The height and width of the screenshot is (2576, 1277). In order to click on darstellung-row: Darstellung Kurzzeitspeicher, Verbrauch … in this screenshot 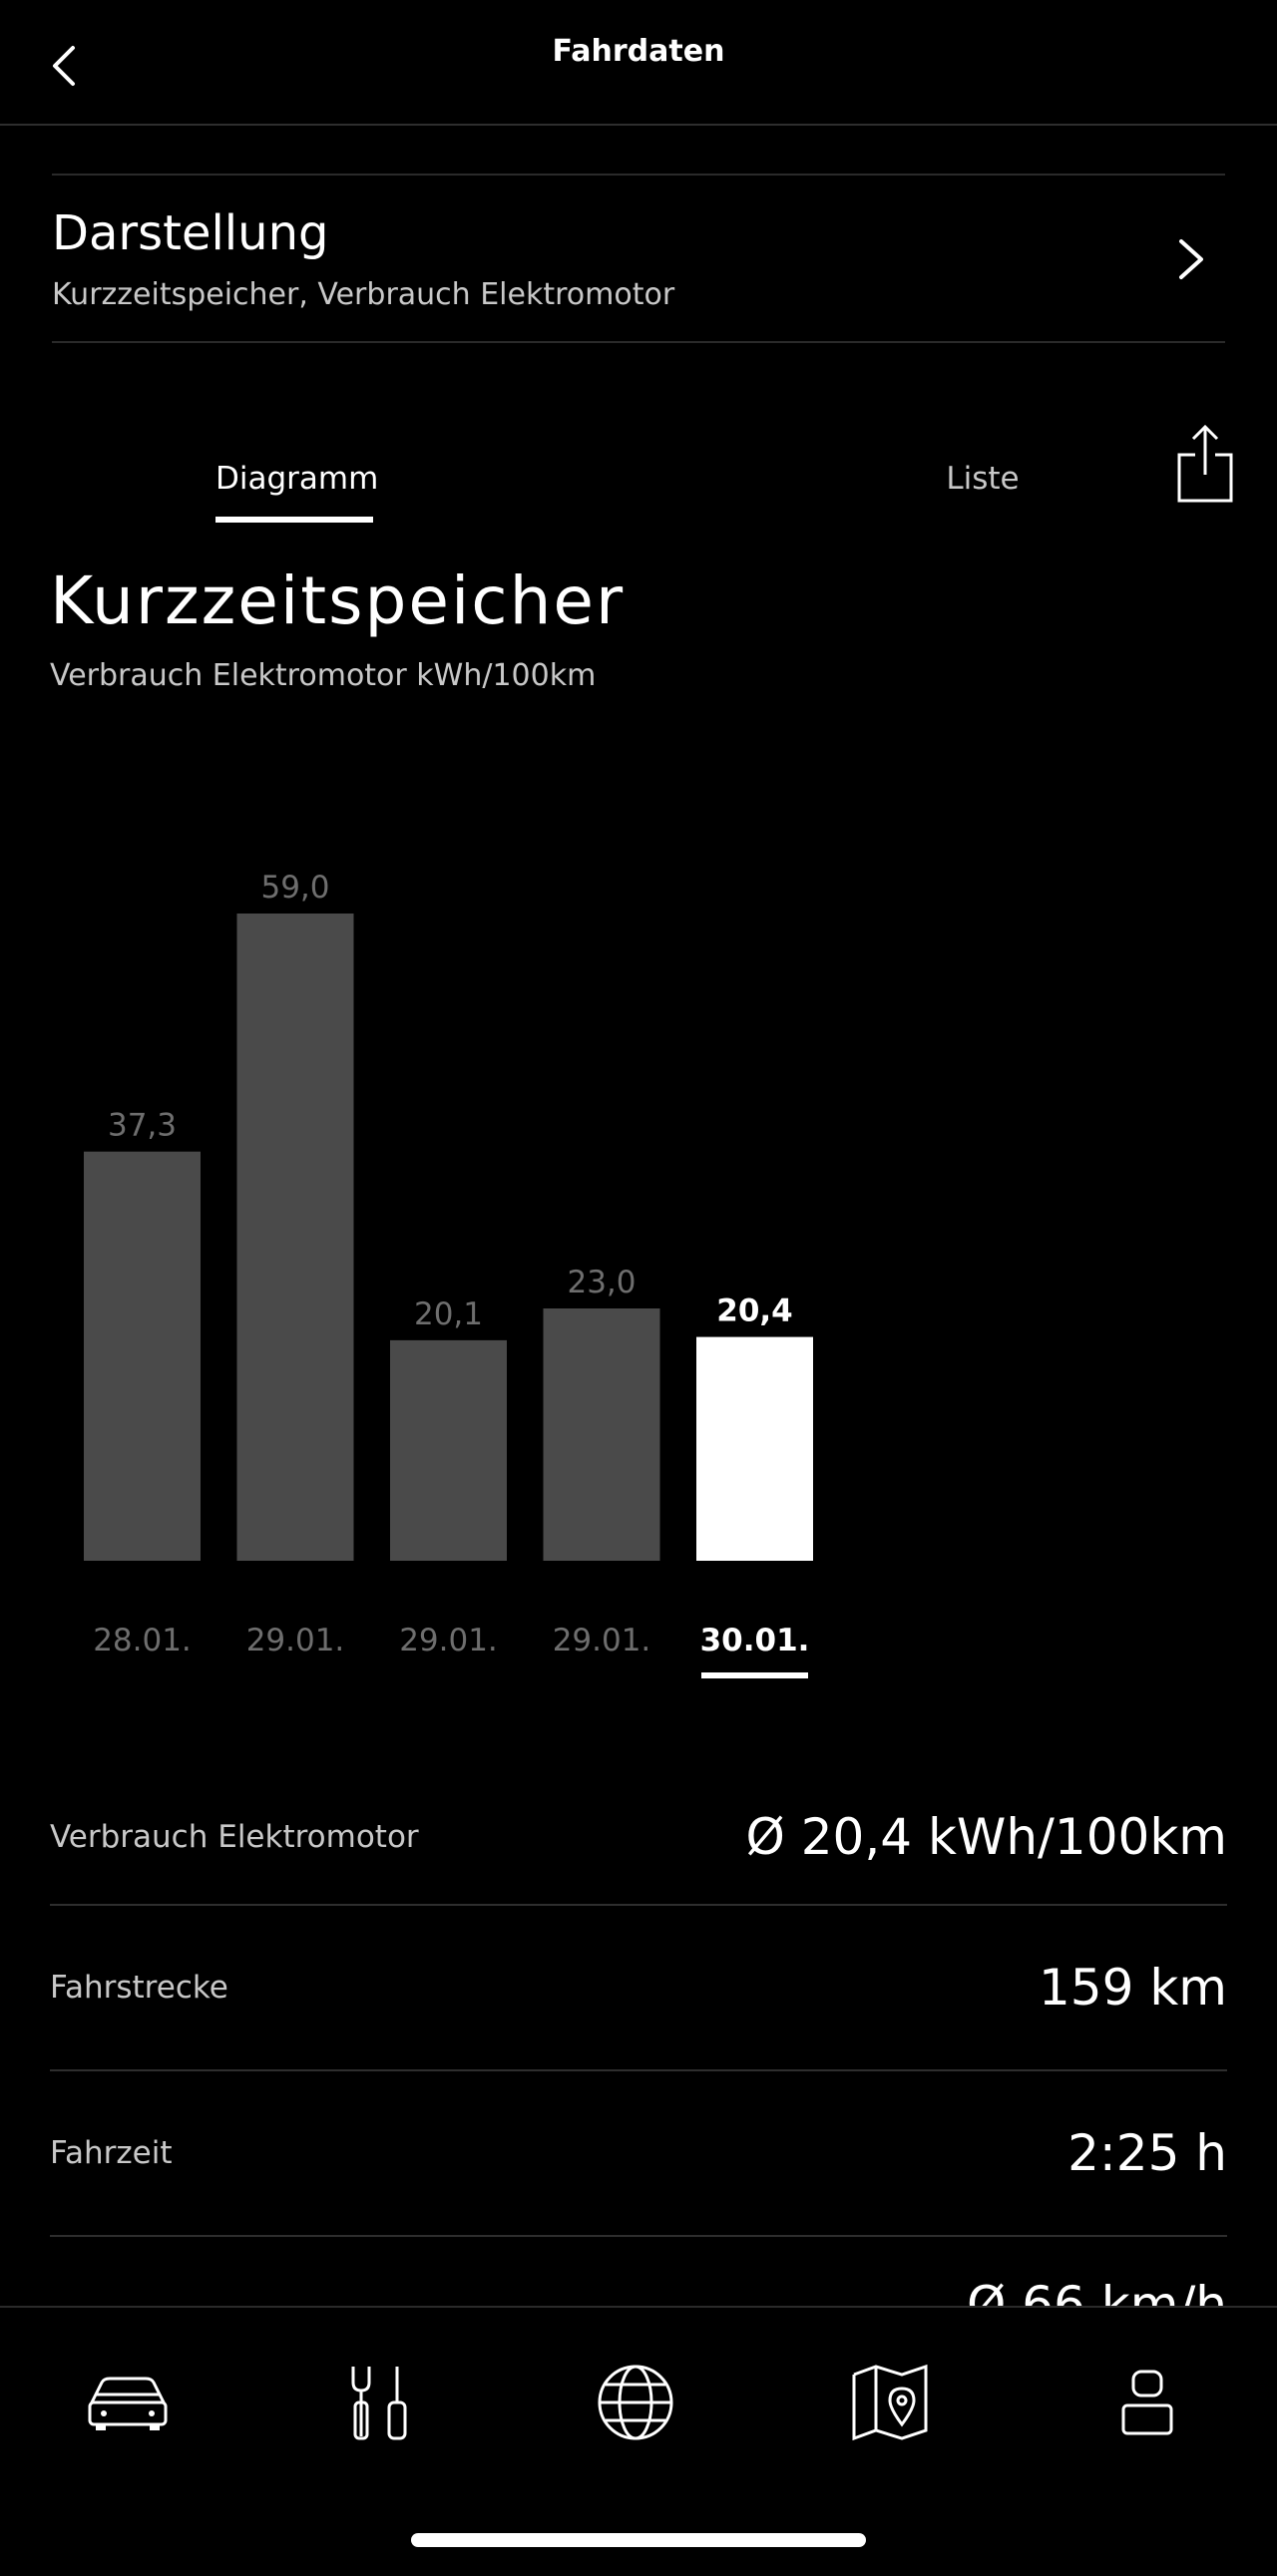, I will do `click(638, 258)`.